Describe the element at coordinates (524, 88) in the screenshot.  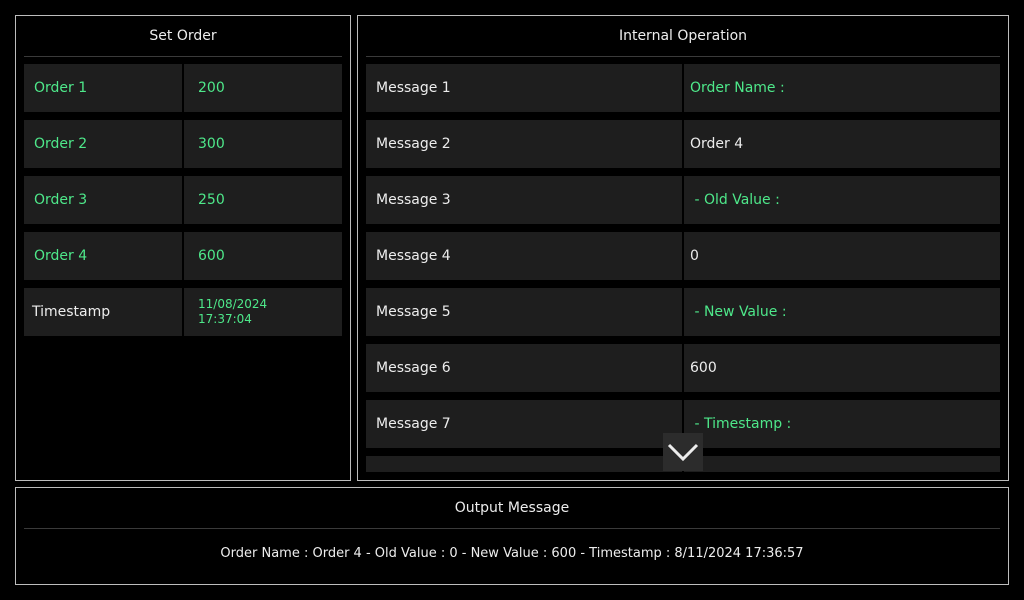
I see `message-1-label: Message 1` at that location.